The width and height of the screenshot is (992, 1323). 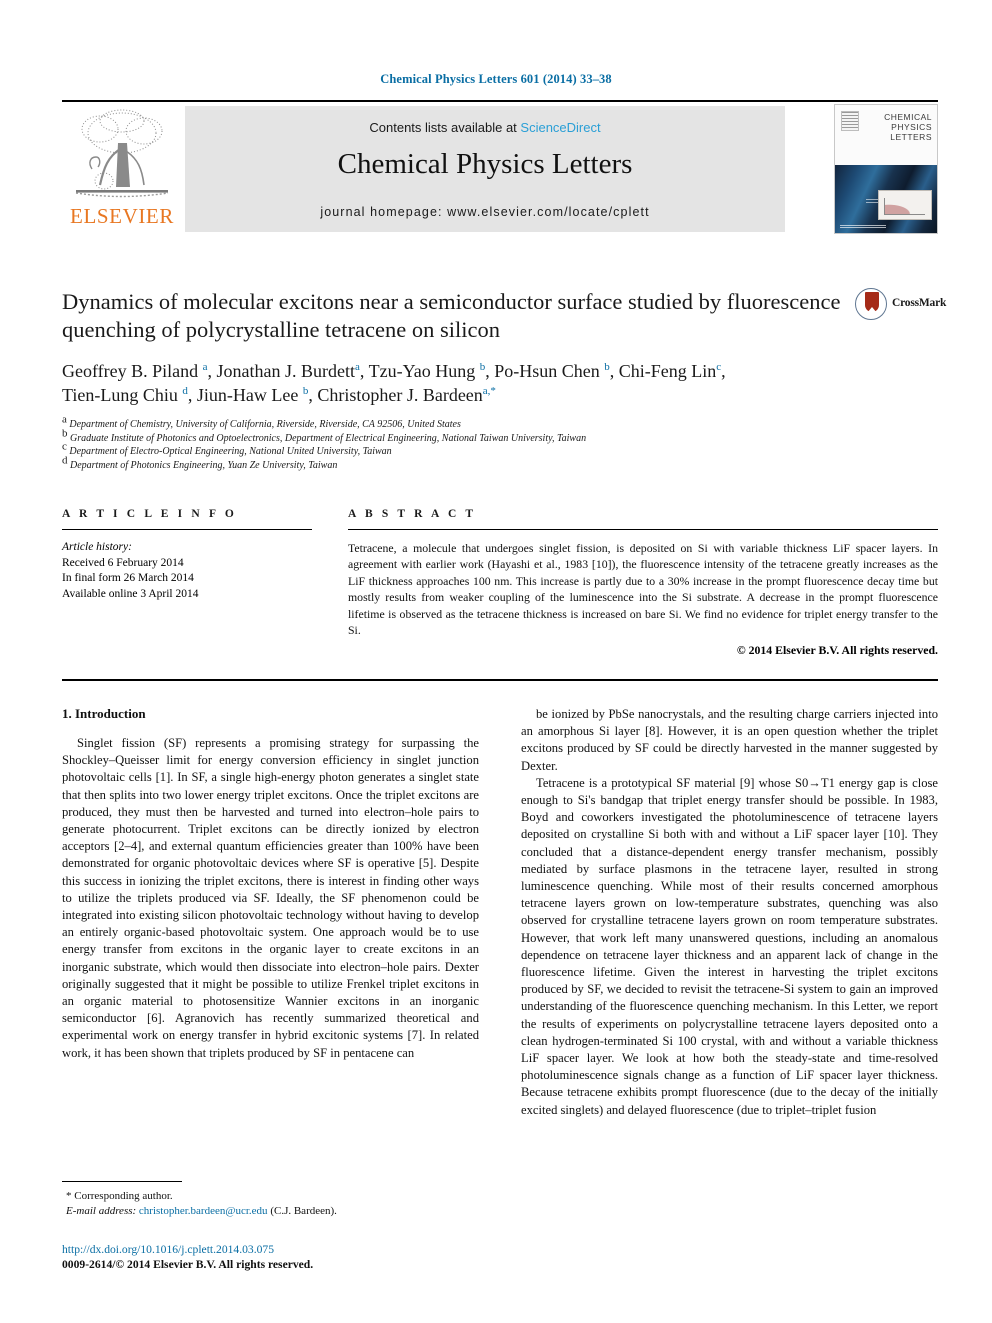 I want to click on footnote-corresponding-author: * Corresponding author., so click(x=119, y=1196).